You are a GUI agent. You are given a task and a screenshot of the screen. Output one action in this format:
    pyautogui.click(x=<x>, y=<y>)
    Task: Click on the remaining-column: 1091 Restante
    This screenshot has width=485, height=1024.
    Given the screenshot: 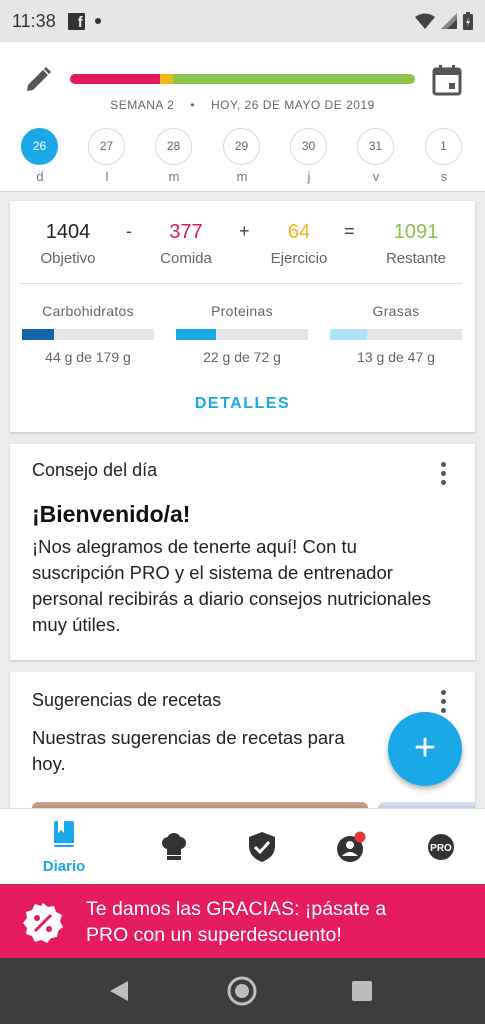 What is the action you would take?
    pyautogui.click(x=416, y=244)
    